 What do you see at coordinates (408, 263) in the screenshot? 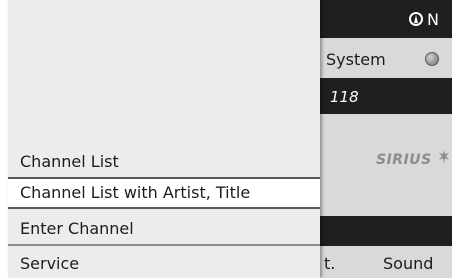
I see `sound-button: Sound` at bounding box center [408, 263].